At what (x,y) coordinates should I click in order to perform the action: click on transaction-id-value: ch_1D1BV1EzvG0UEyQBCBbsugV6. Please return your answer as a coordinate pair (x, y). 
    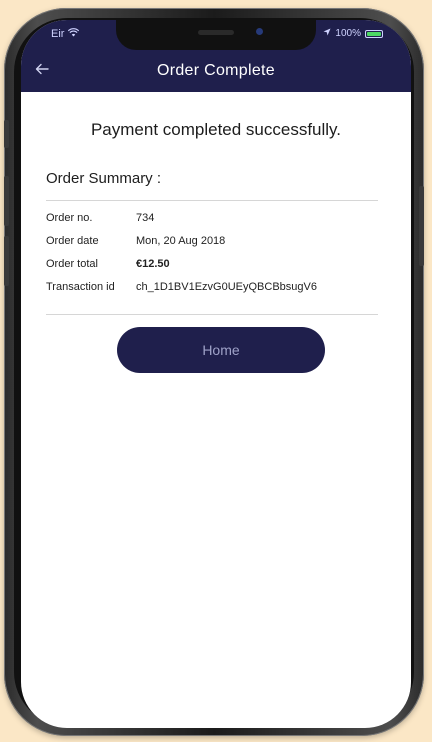
    Looking at the image, I should click on (226, 287).